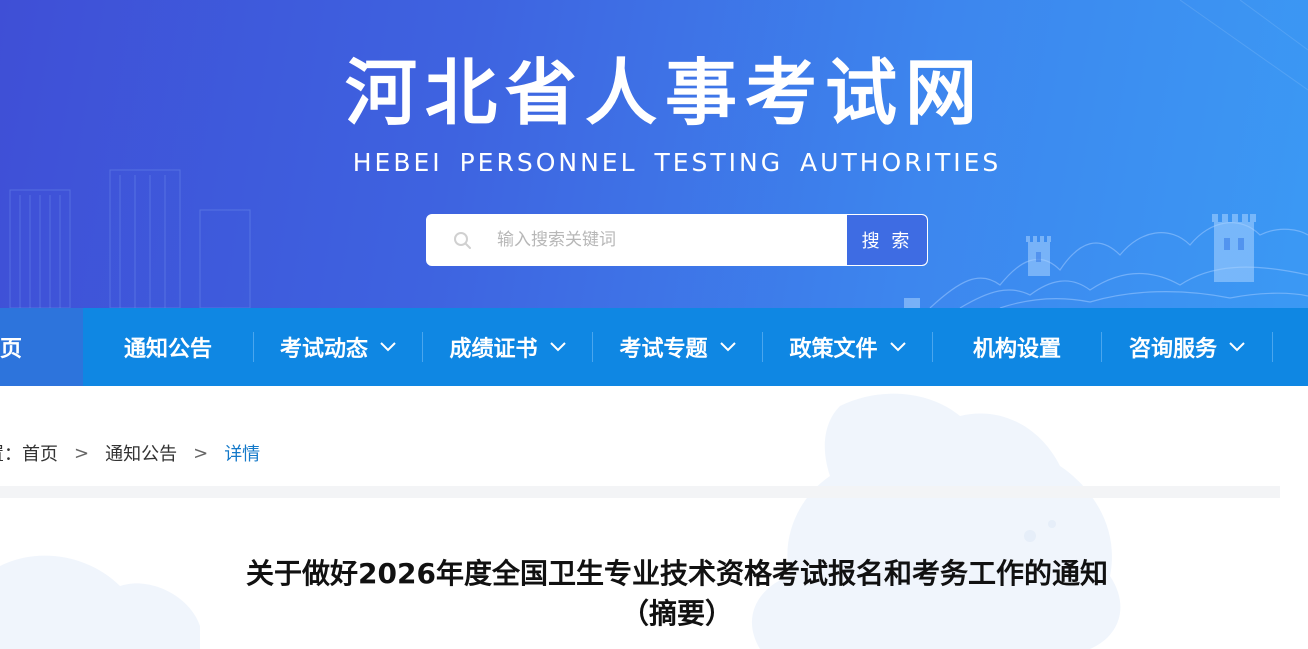 The height and width of the screenshot is (649, 1308). I want to click on search-bar: 搜 索, so click(677, 240).